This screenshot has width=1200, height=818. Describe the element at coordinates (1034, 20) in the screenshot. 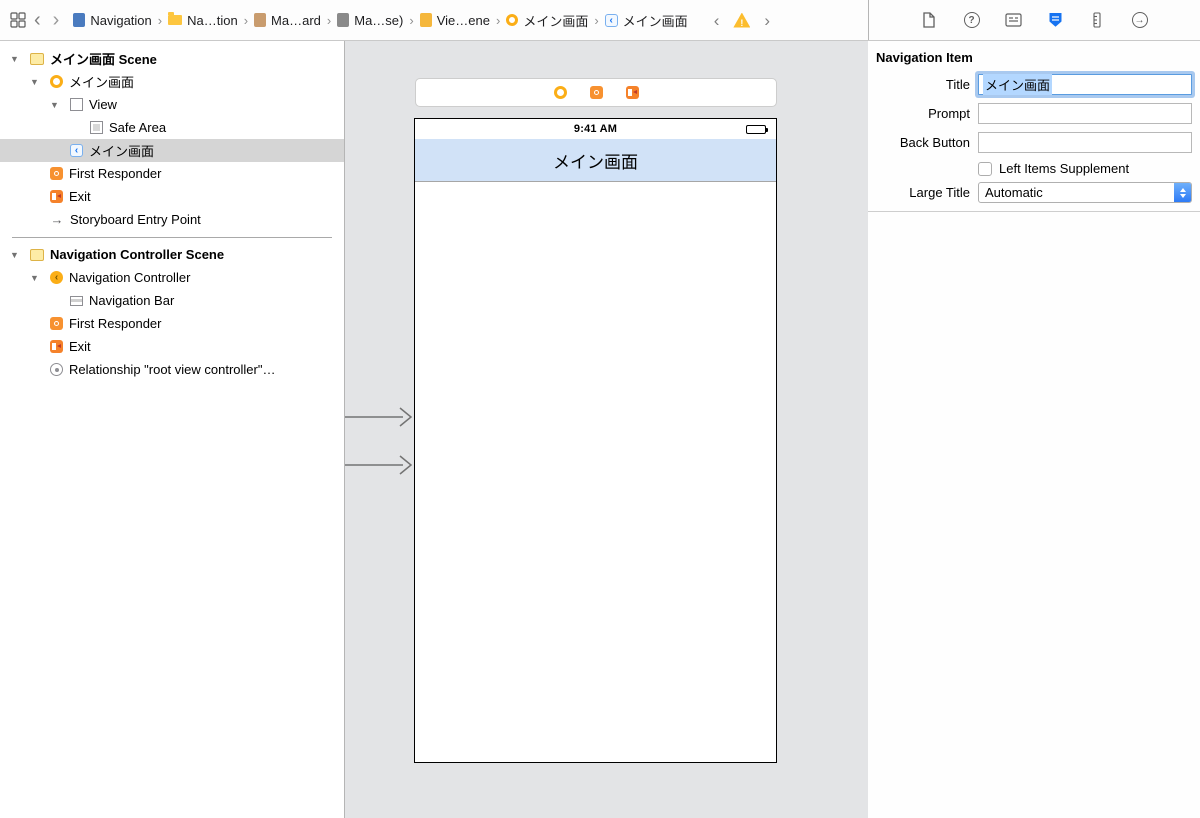

I see `inspector-toolbar: ? →` at that location.